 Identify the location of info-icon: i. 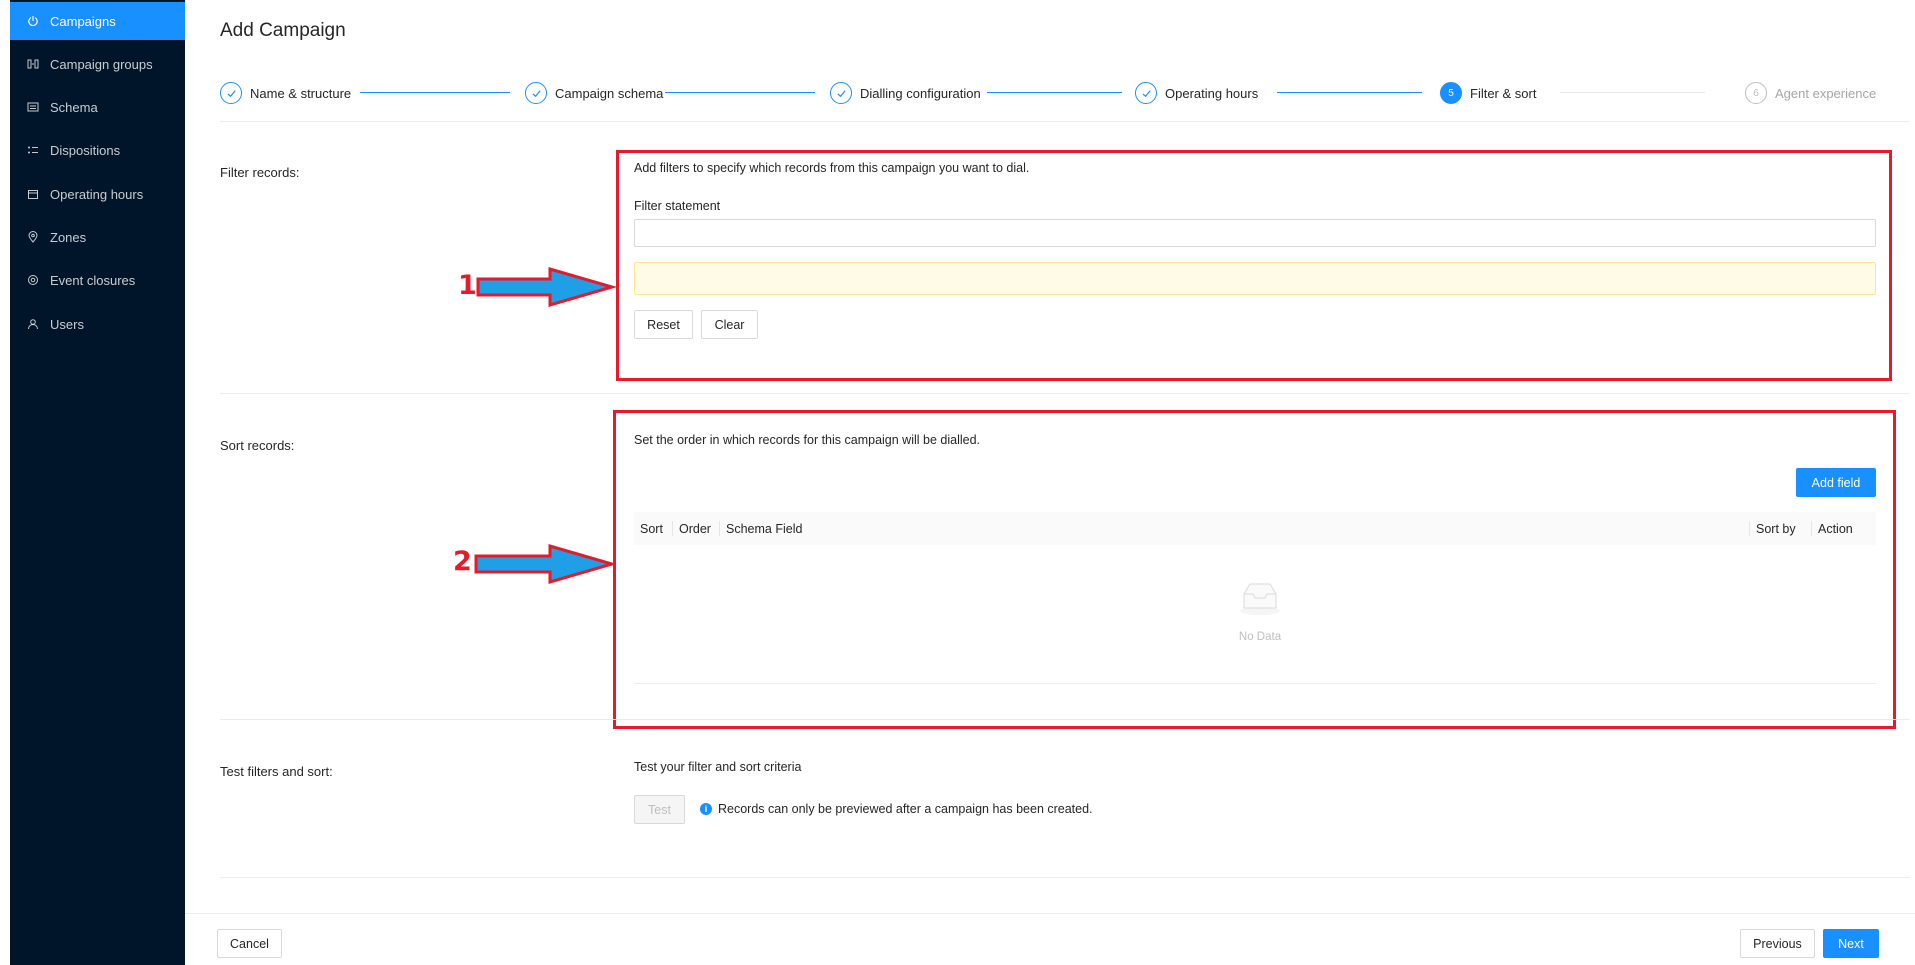
(706, 809).